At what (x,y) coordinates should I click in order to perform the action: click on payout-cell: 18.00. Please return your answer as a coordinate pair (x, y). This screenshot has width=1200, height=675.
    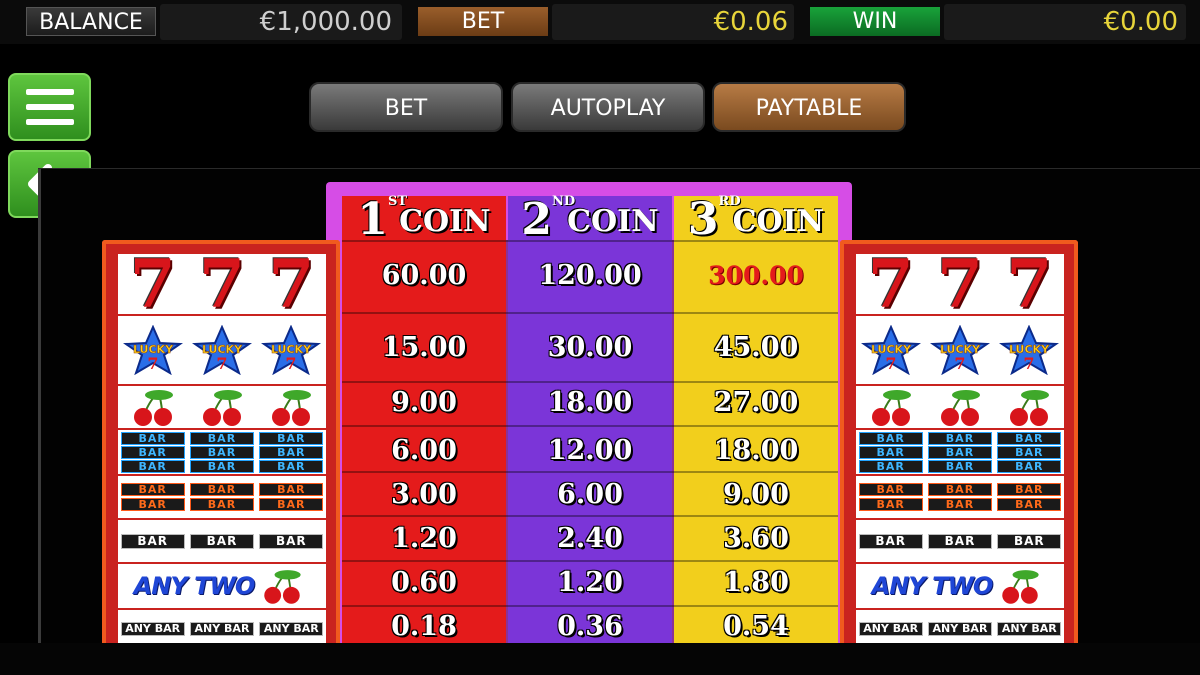
    Looking at the image, I should click on (590, 402).